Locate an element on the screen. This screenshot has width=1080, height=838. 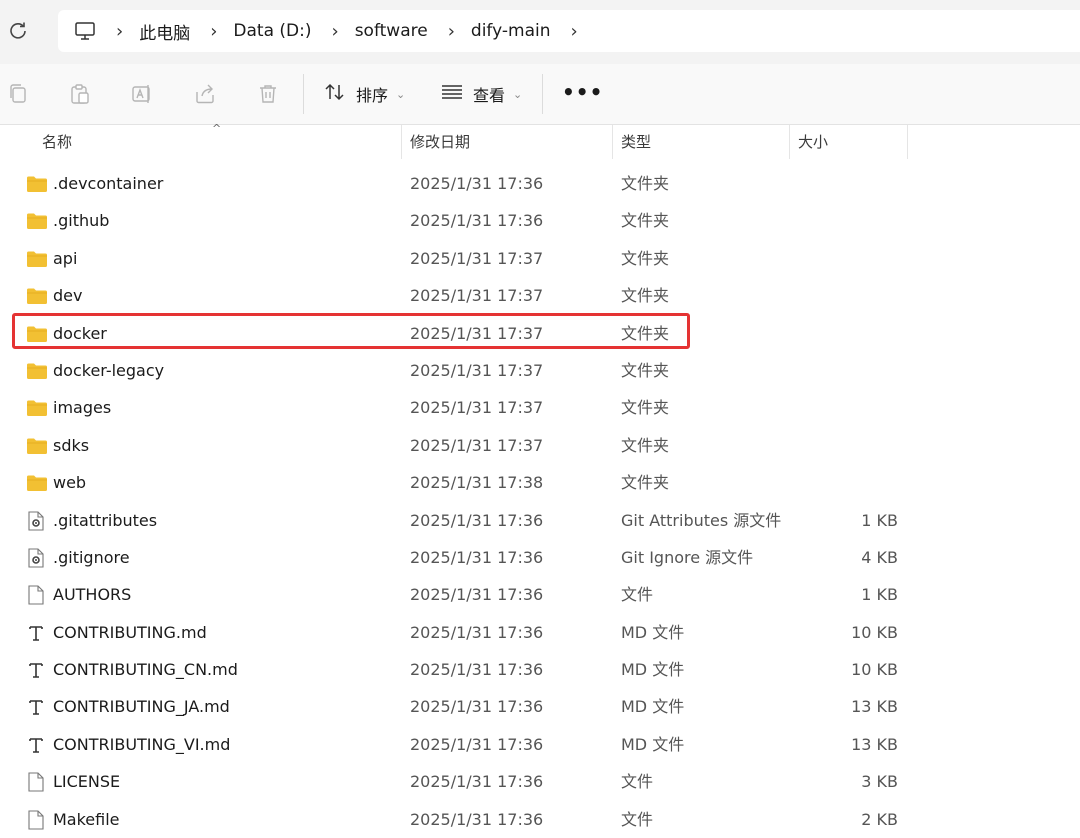
column-divider is located at coordinates (907, 142).